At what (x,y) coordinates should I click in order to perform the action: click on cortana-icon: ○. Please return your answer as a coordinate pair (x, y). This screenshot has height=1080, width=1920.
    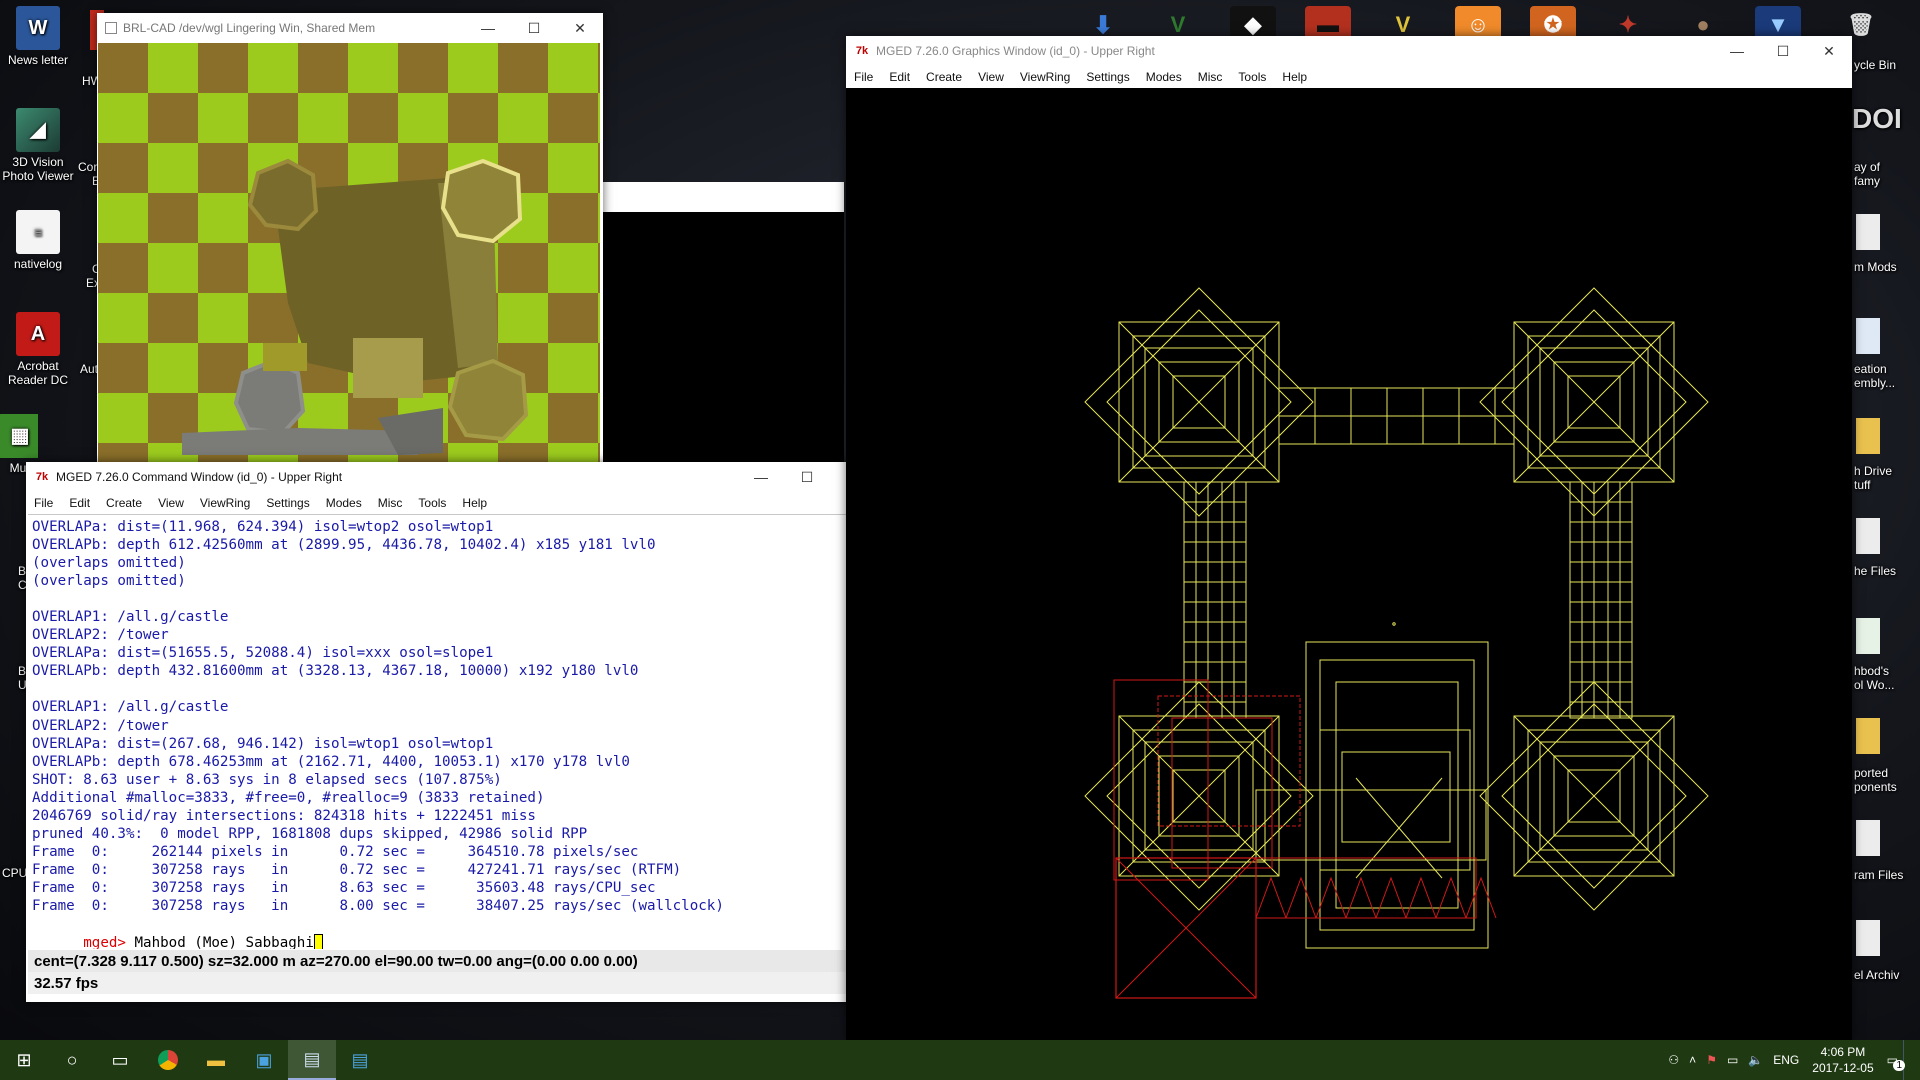
    Looking at the image, I should click on (72, 1060).